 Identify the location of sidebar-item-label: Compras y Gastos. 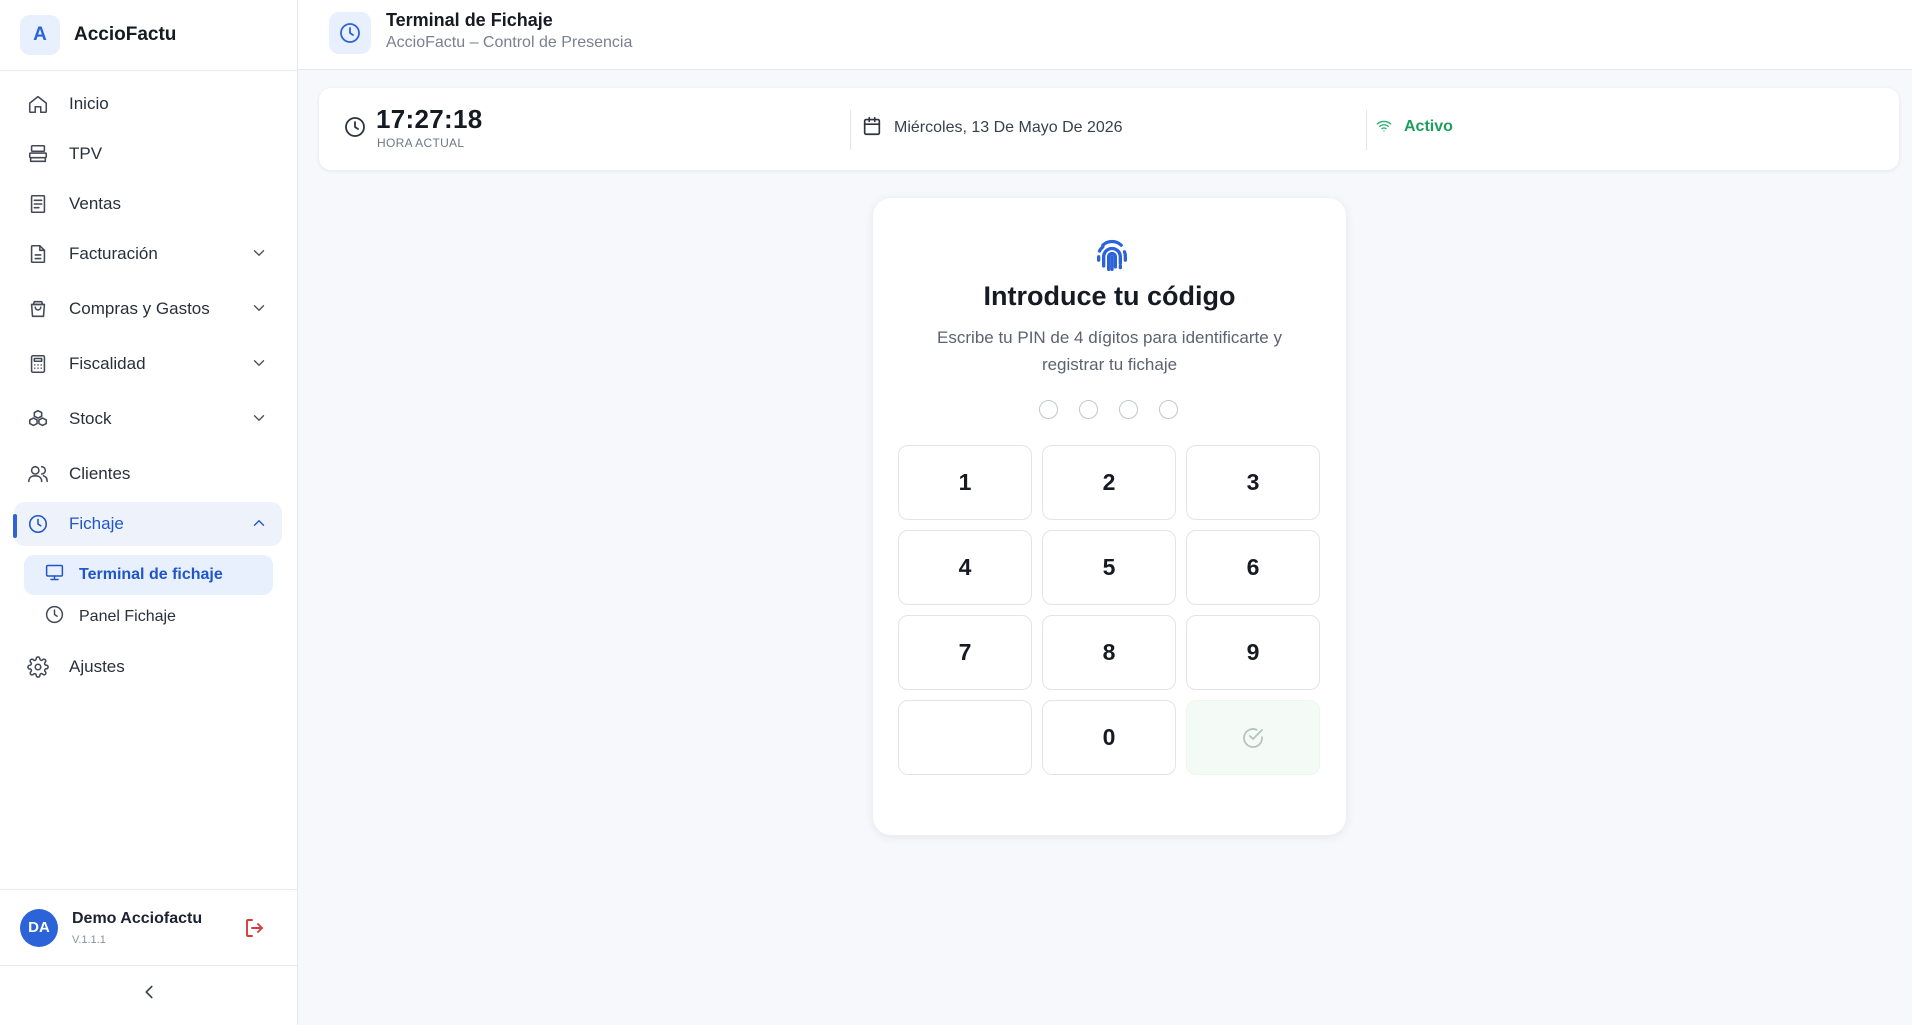
(139, 308).